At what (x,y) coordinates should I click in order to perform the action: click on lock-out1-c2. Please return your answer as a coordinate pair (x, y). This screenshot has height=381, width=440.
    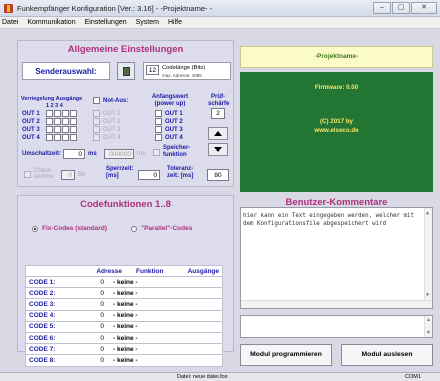
    Looking at the image, I should click on (57, 113).